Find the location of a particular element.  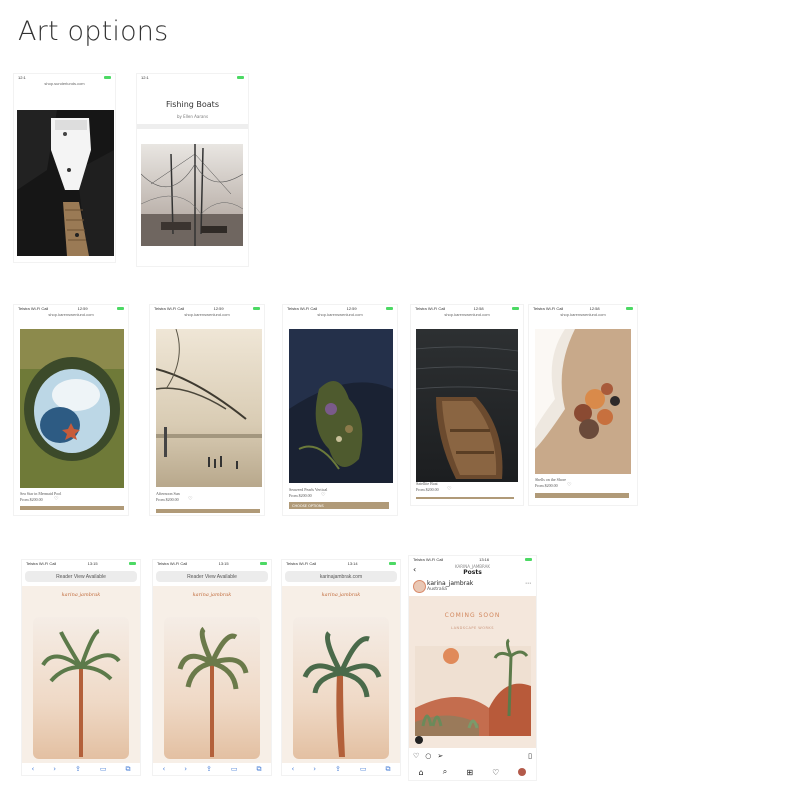

product-caption: Afternoon Sun is located at coordinates (168, 493).